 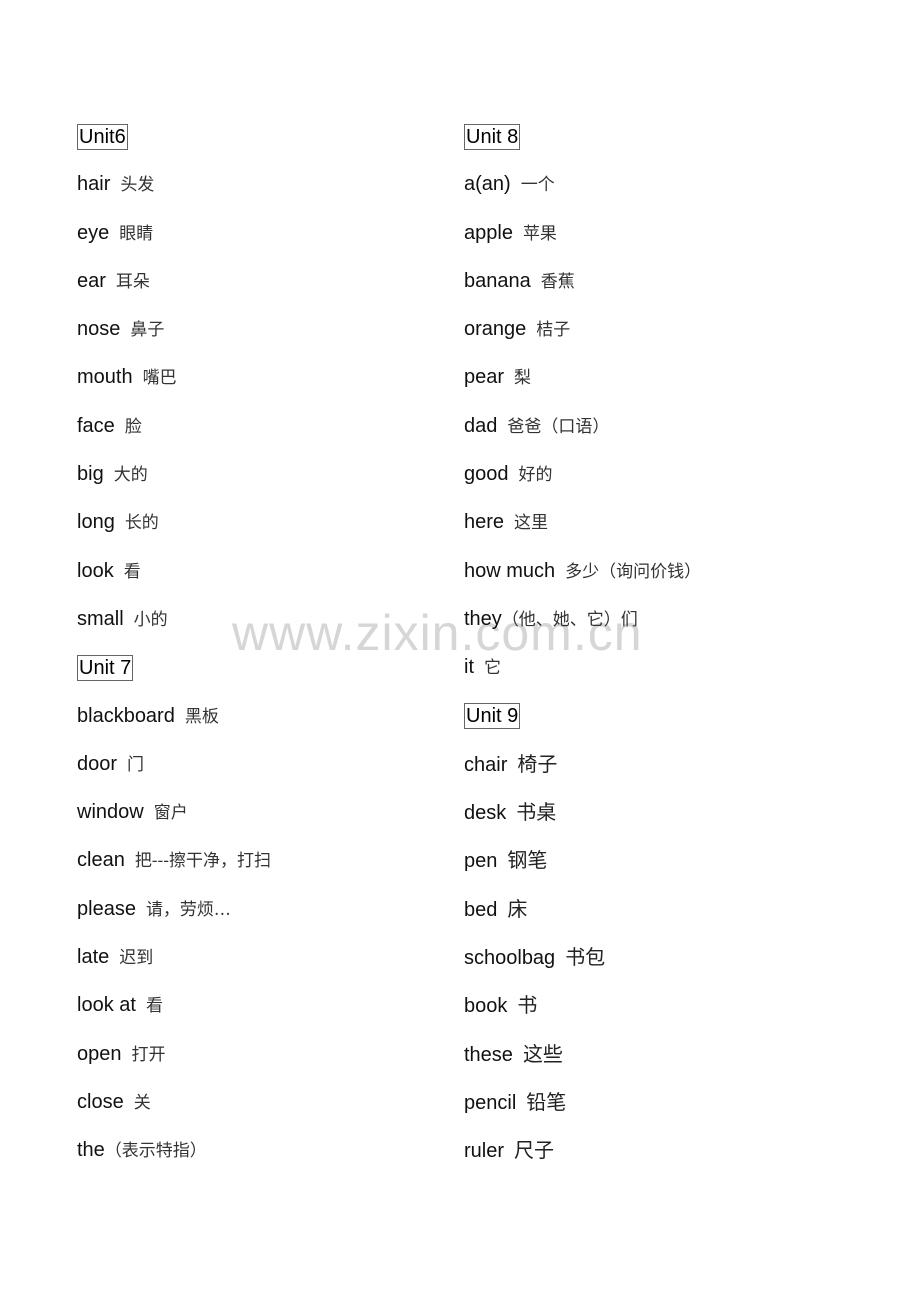 I want to click on english-word: close, so click(x=100, y=1101).